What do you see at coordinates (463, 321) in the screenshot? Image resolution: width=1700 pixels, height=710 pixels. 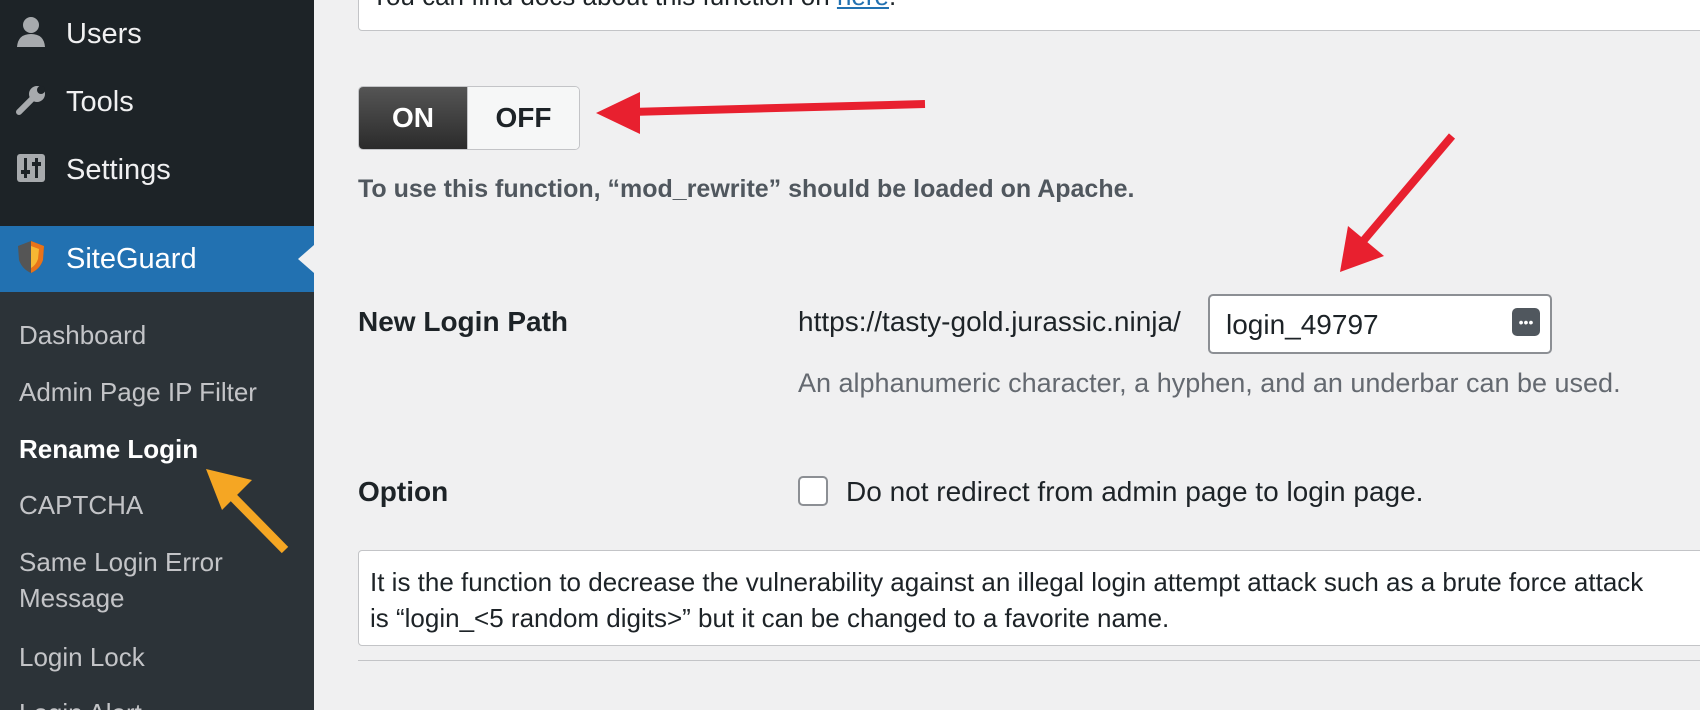 I see `new-login-path-label: New Login Path` at bounding box center [463, 321].